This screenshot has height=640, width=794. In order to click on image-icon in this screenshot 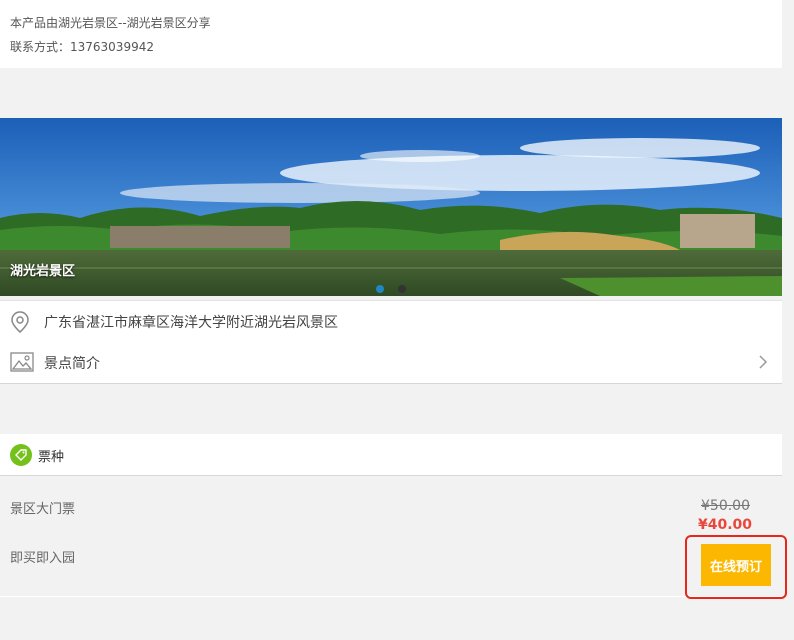, I will do `click(22, 364)`.